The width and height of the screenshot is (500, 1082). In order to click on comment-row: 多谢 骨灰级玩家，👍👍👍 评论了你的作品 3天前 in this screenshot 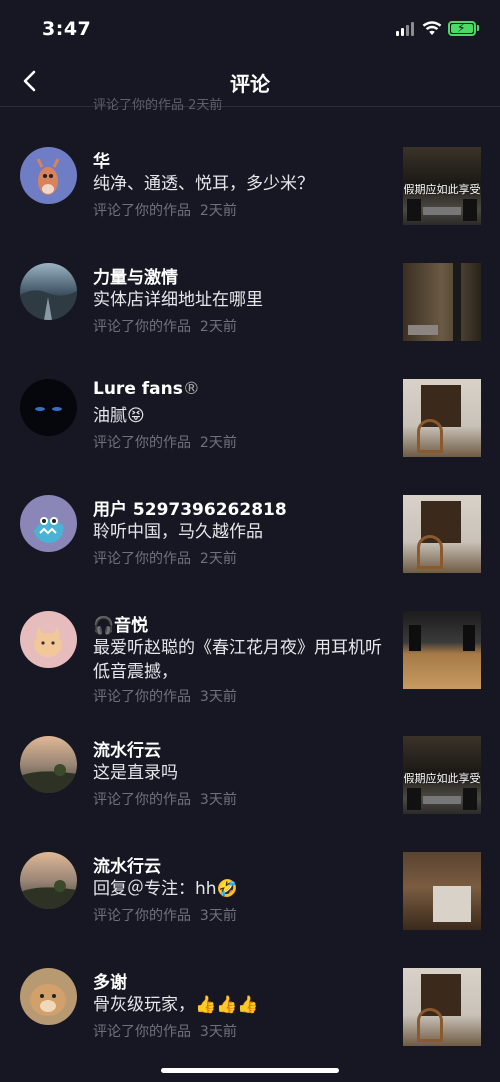, I will do `click(250, 1010)`.